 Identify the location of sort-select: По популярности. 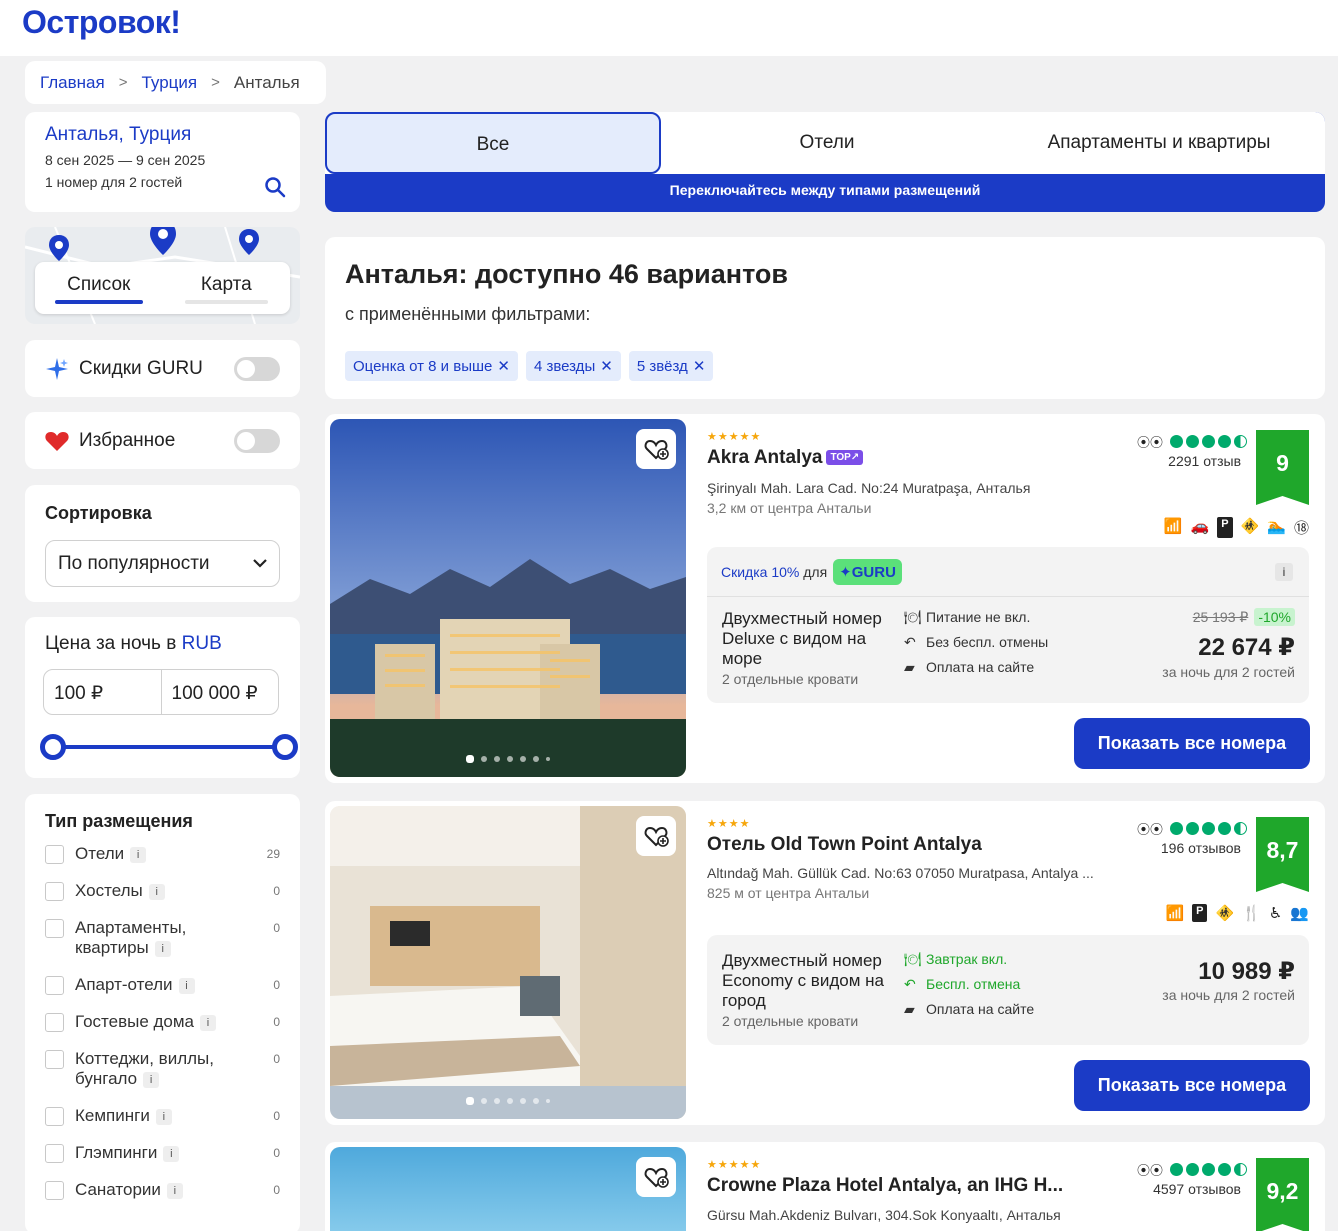
(162, 563).